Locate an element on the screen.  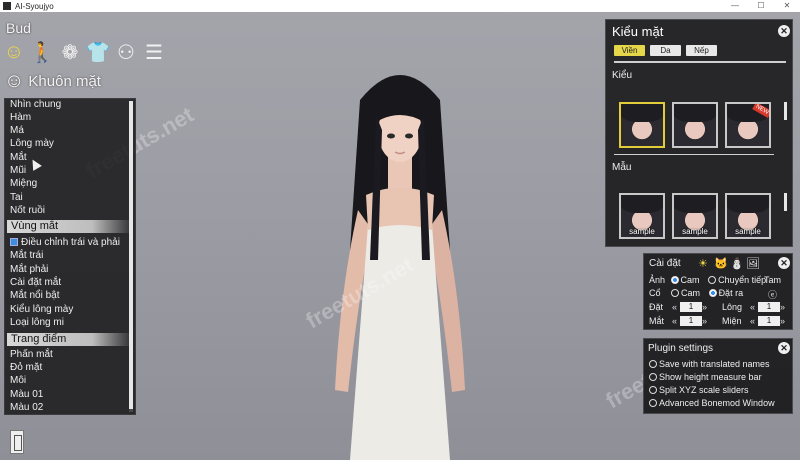
checkbox-icon is located at coordinates (14, 242).